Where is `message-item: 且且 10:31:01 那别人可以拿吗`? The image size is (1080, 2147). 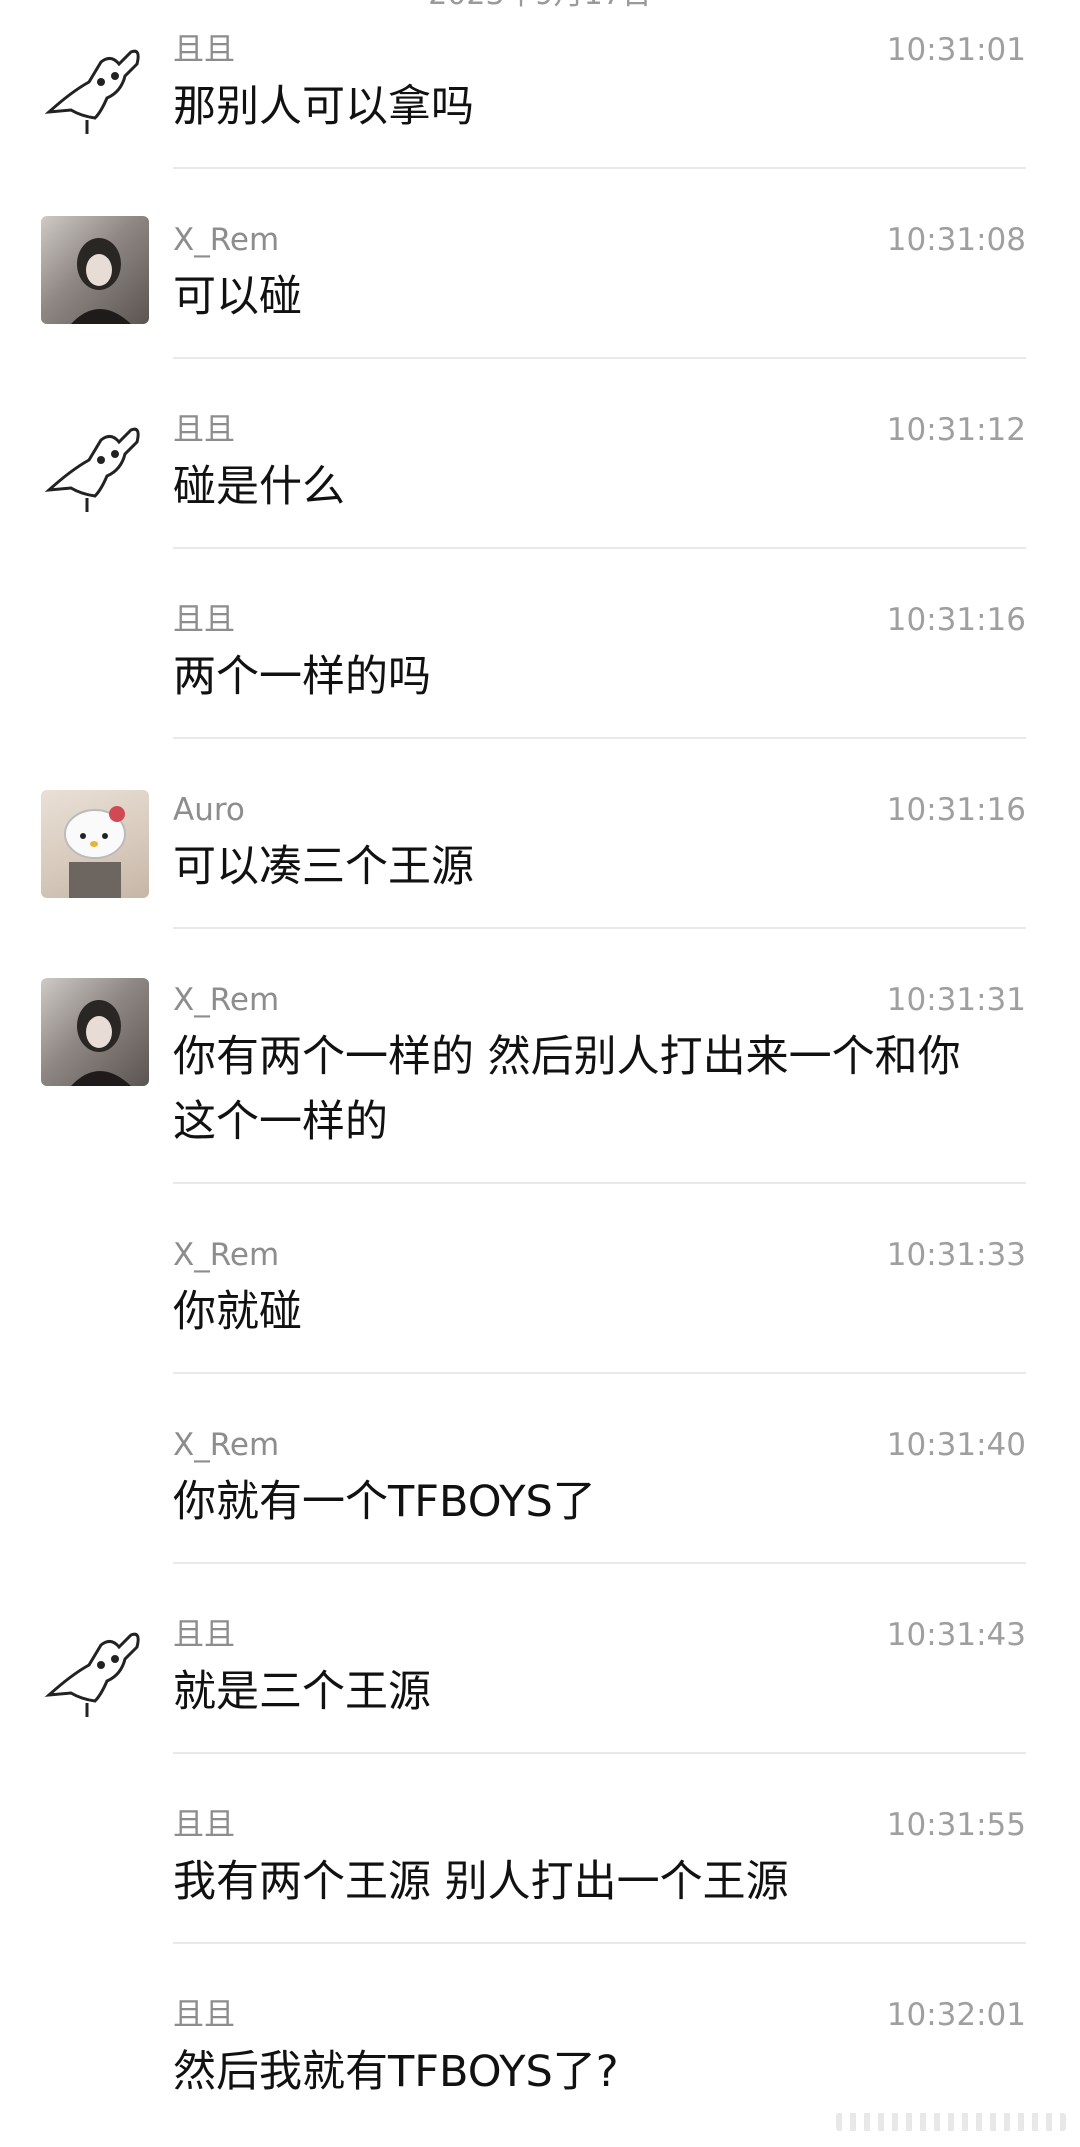 message-item: 且且 10:31:01 那别人可以拿吗 is located at coordinates (540, 85).